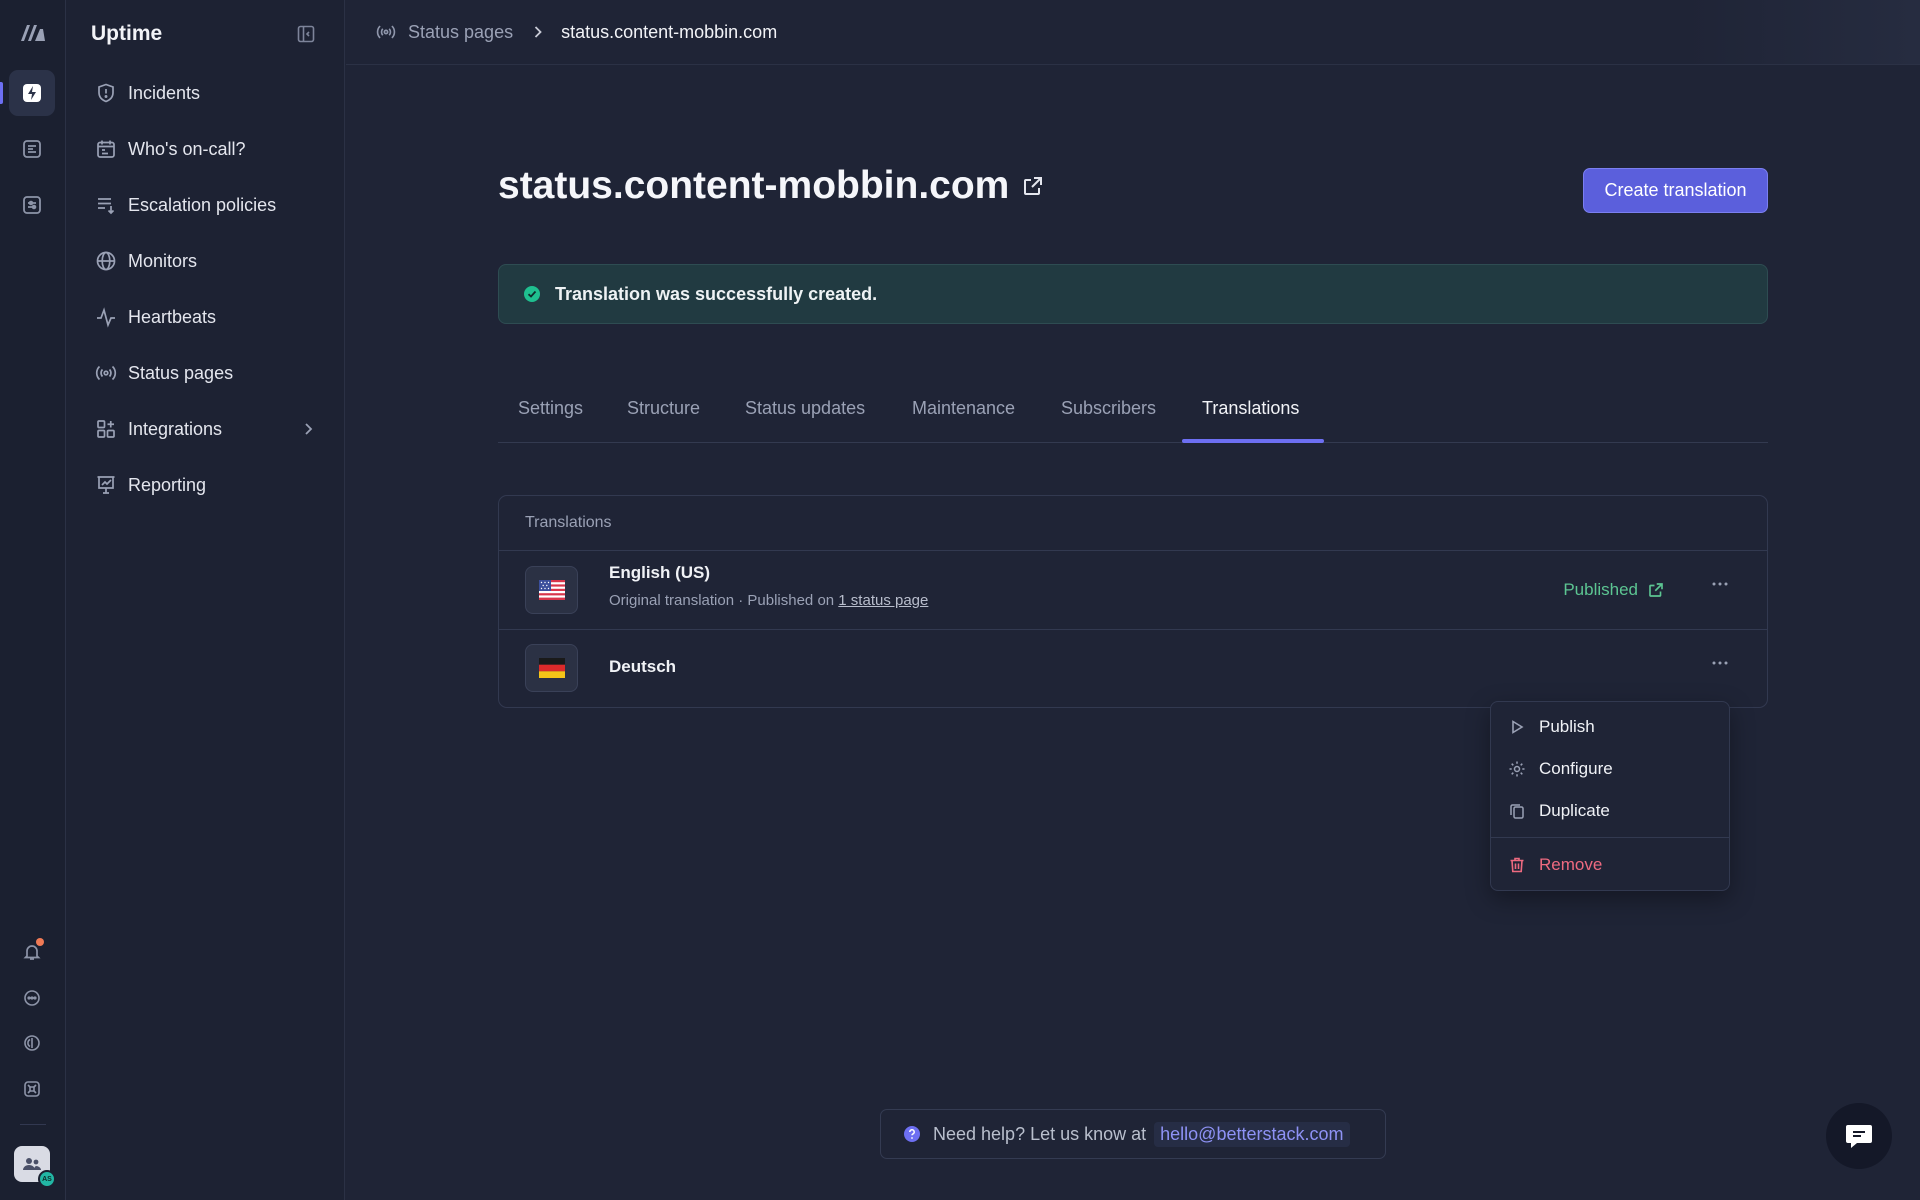 The width and height of the screenshot is (1920, 1200). Describe the element at coordinates (805, 417) in the screenshot. I see `tab-status-updates: Status updates` at that location.